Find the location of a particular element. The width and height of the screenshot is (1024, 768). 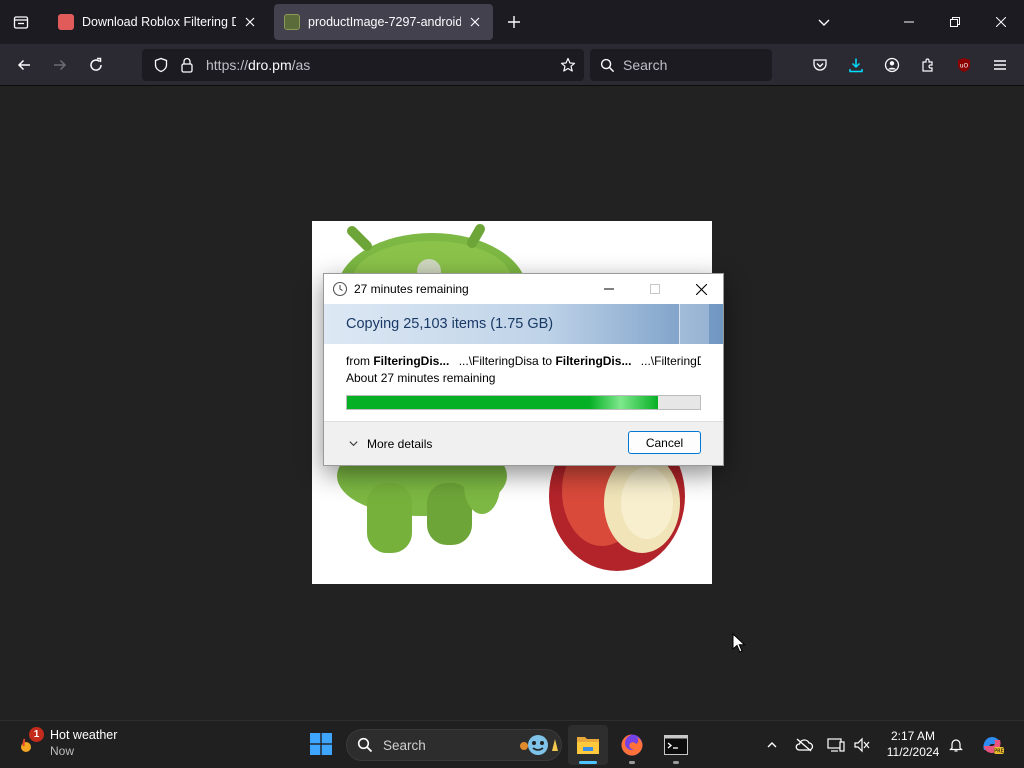

lock-icon is located at coordinates (187, 65).